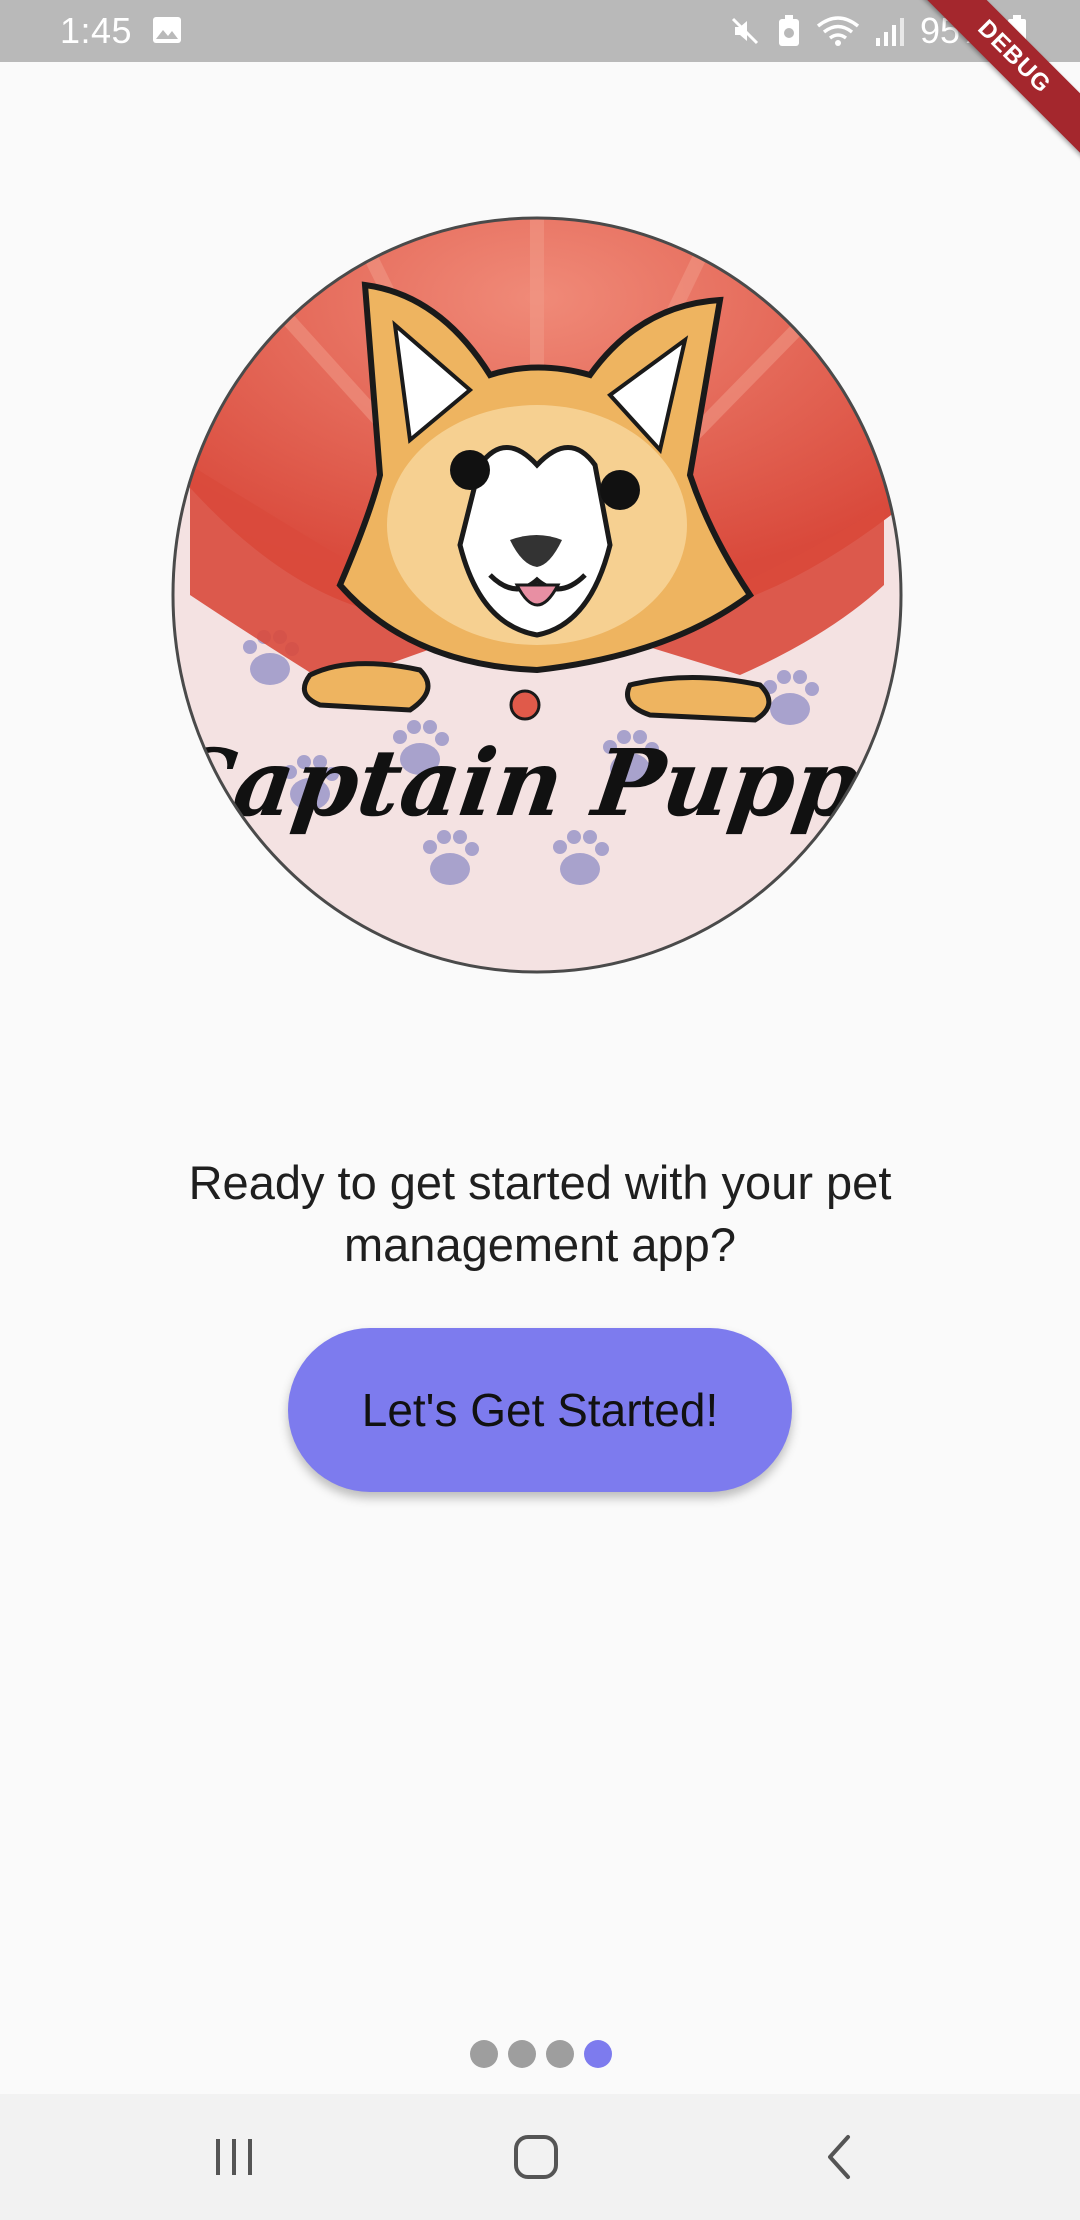  What do you see at coordinates (96, 30) in the screenshot?
I see `status-time: 1:45` at bounding box center [96, 30].